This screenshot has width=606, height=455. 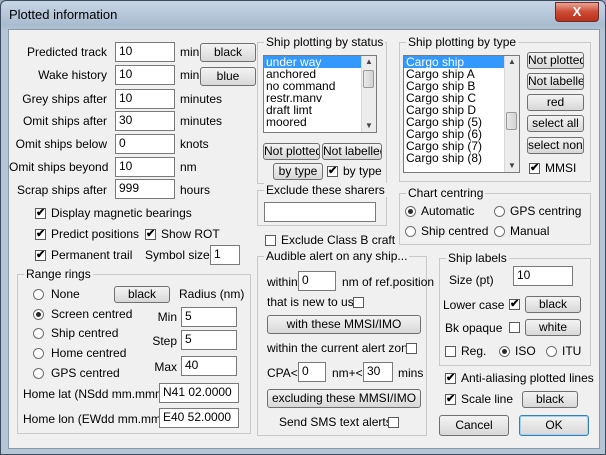 I want to click on range-rings-color-button: black, so click(x=142, y=294).